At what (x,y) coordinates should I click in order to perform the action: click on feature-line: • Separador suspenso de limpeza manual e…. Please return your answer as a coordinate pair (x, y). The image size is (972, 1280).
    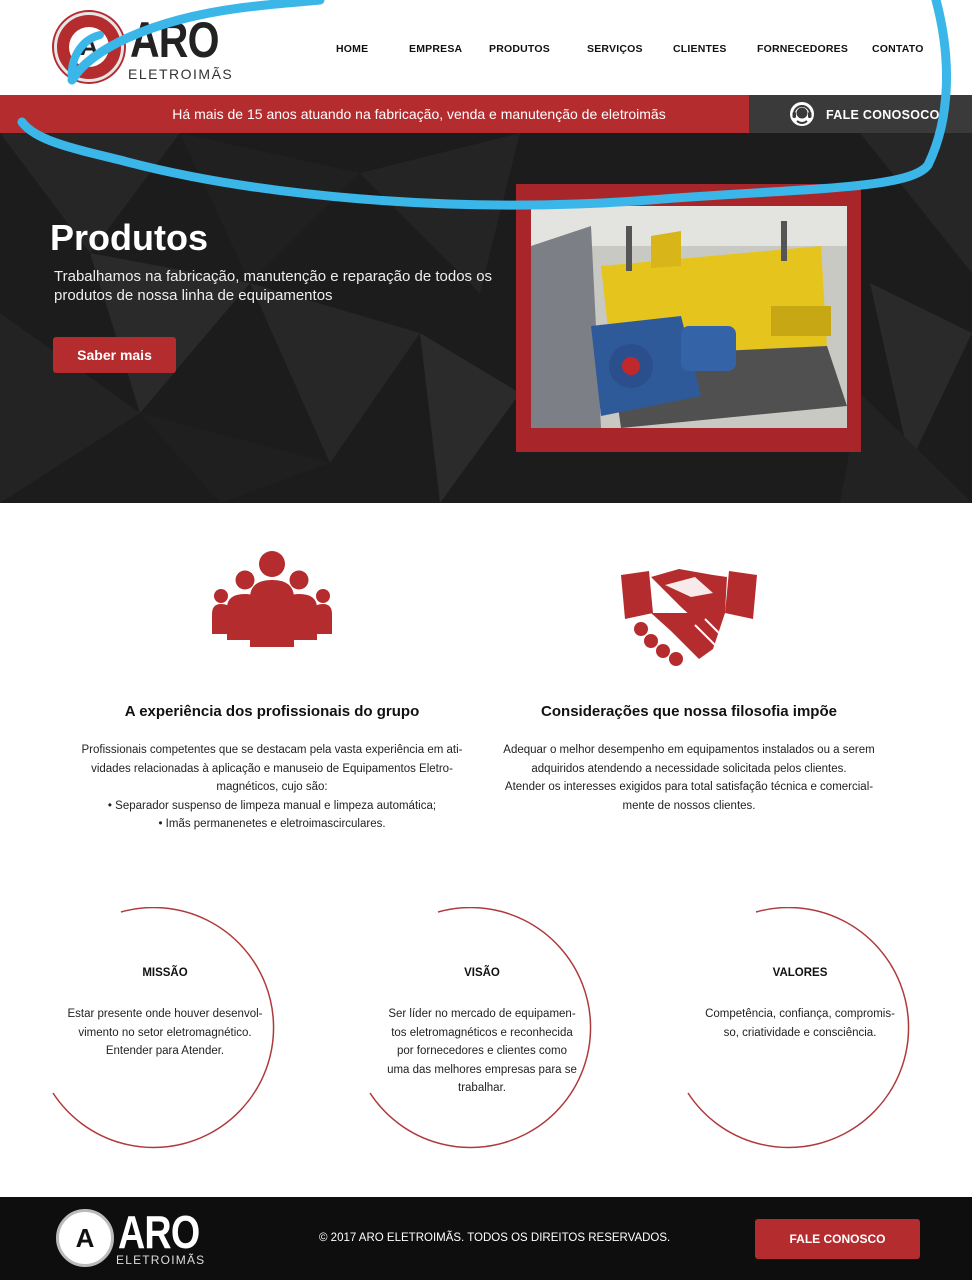
    Looking at the image, I should click on (272, 805).